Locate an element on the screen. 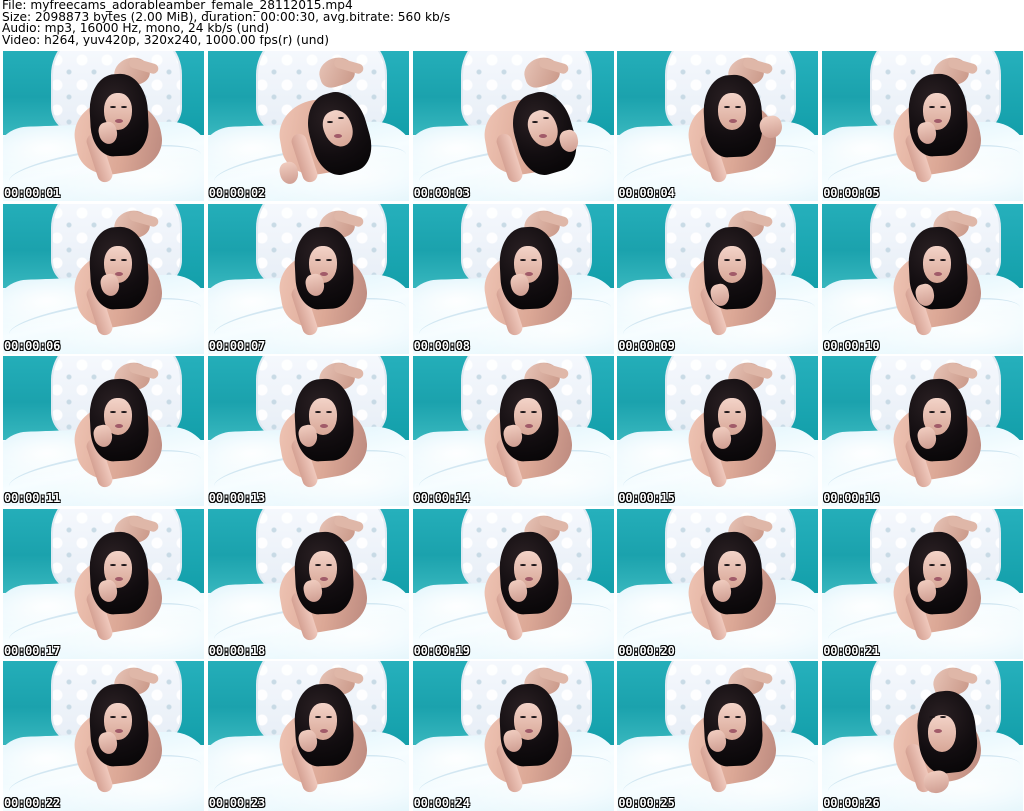 The height and width of the screenshot is (811, 1024). video-thumbnail: 00:00:26 is located at coordinates (923, 736).